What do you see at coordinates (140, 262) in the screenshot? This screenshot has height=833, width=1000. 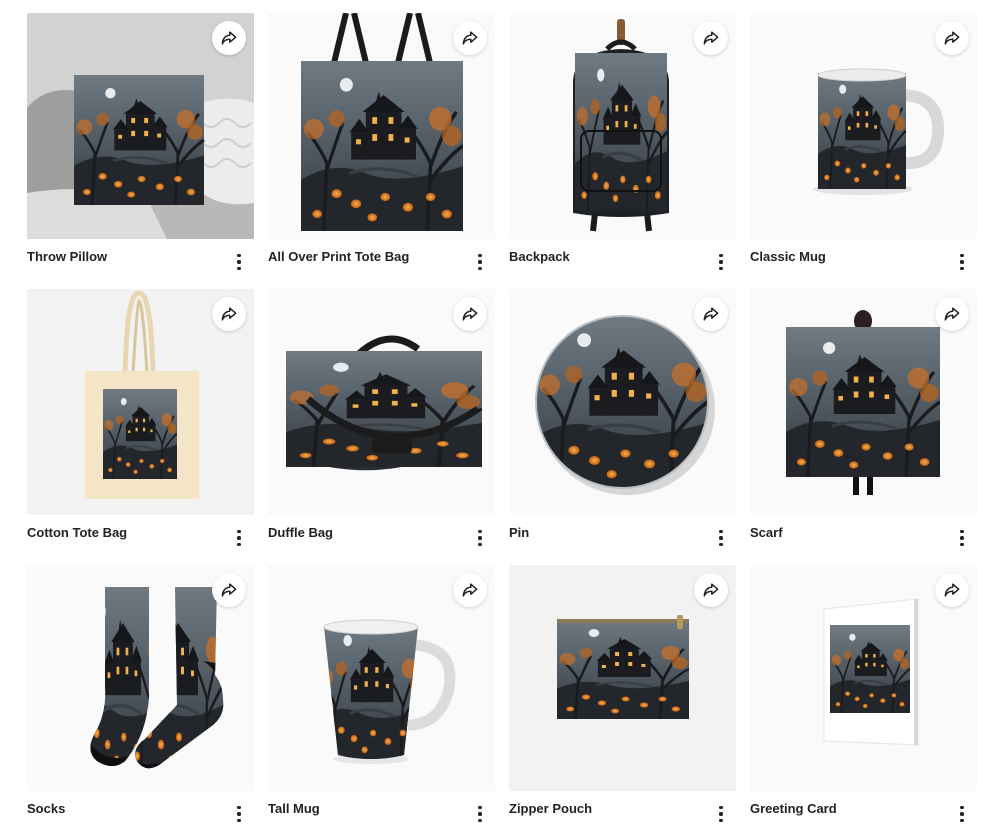 I see `product-title-row: Throw Pillow` at bounding box center [140, 262].